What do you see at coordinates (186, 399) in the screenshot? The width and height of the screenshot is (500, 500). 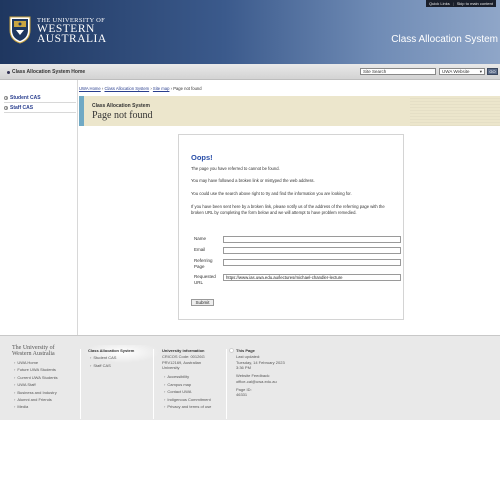 I see `footer-link: Indigenous Commitment` at bounding box center [186, 399].